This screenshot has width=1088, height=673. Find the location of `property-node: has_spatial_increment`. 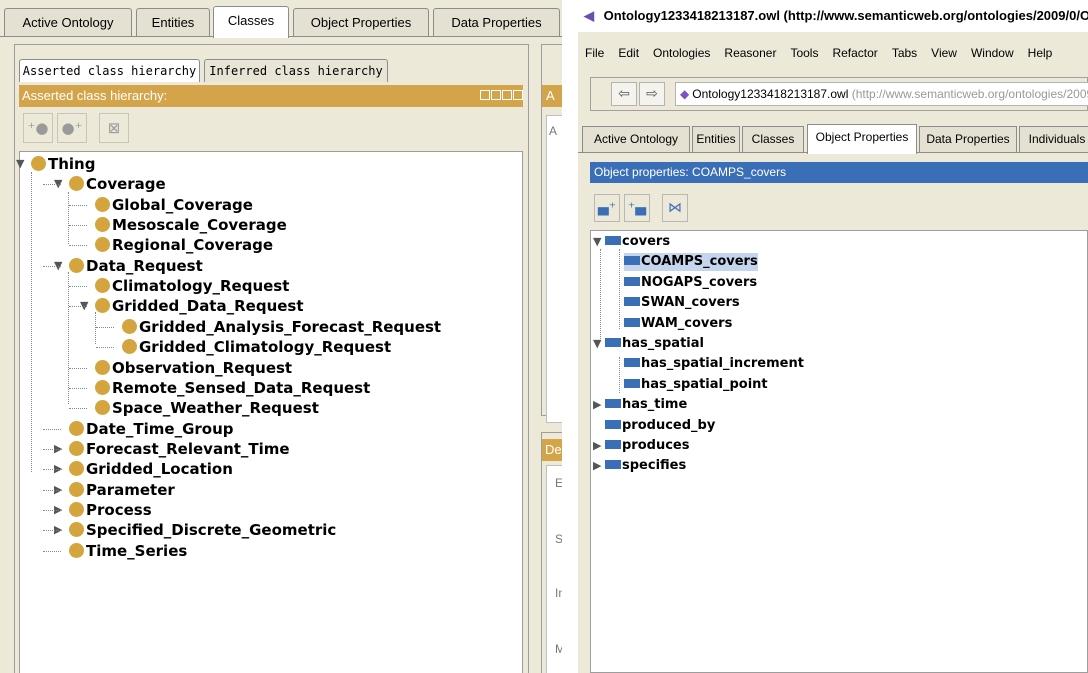

property-node: has_spatial_increment is located at coordinates (714, 364).